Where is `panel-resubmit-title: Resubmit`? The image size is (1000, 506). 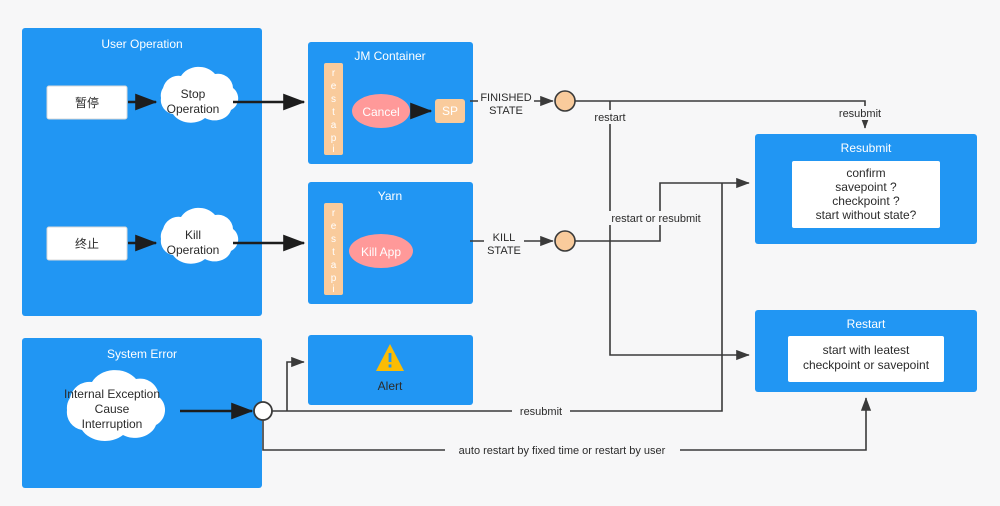
panel-resubmit-title: Resubmit is located at coordinates (866, 148).